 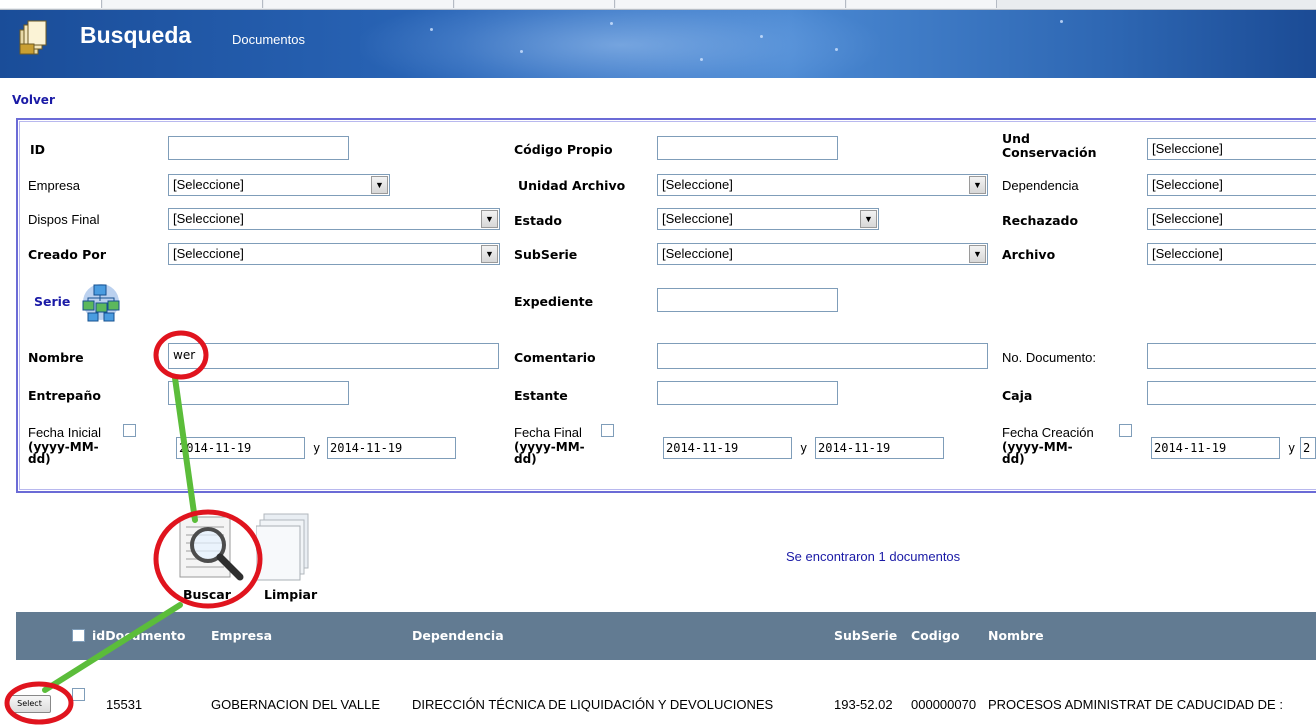 What do you see at coordinates (1231, 254) in the screenshot?
I see `archivo-select: [Seleccione]` at bounding box center [1231, 254].